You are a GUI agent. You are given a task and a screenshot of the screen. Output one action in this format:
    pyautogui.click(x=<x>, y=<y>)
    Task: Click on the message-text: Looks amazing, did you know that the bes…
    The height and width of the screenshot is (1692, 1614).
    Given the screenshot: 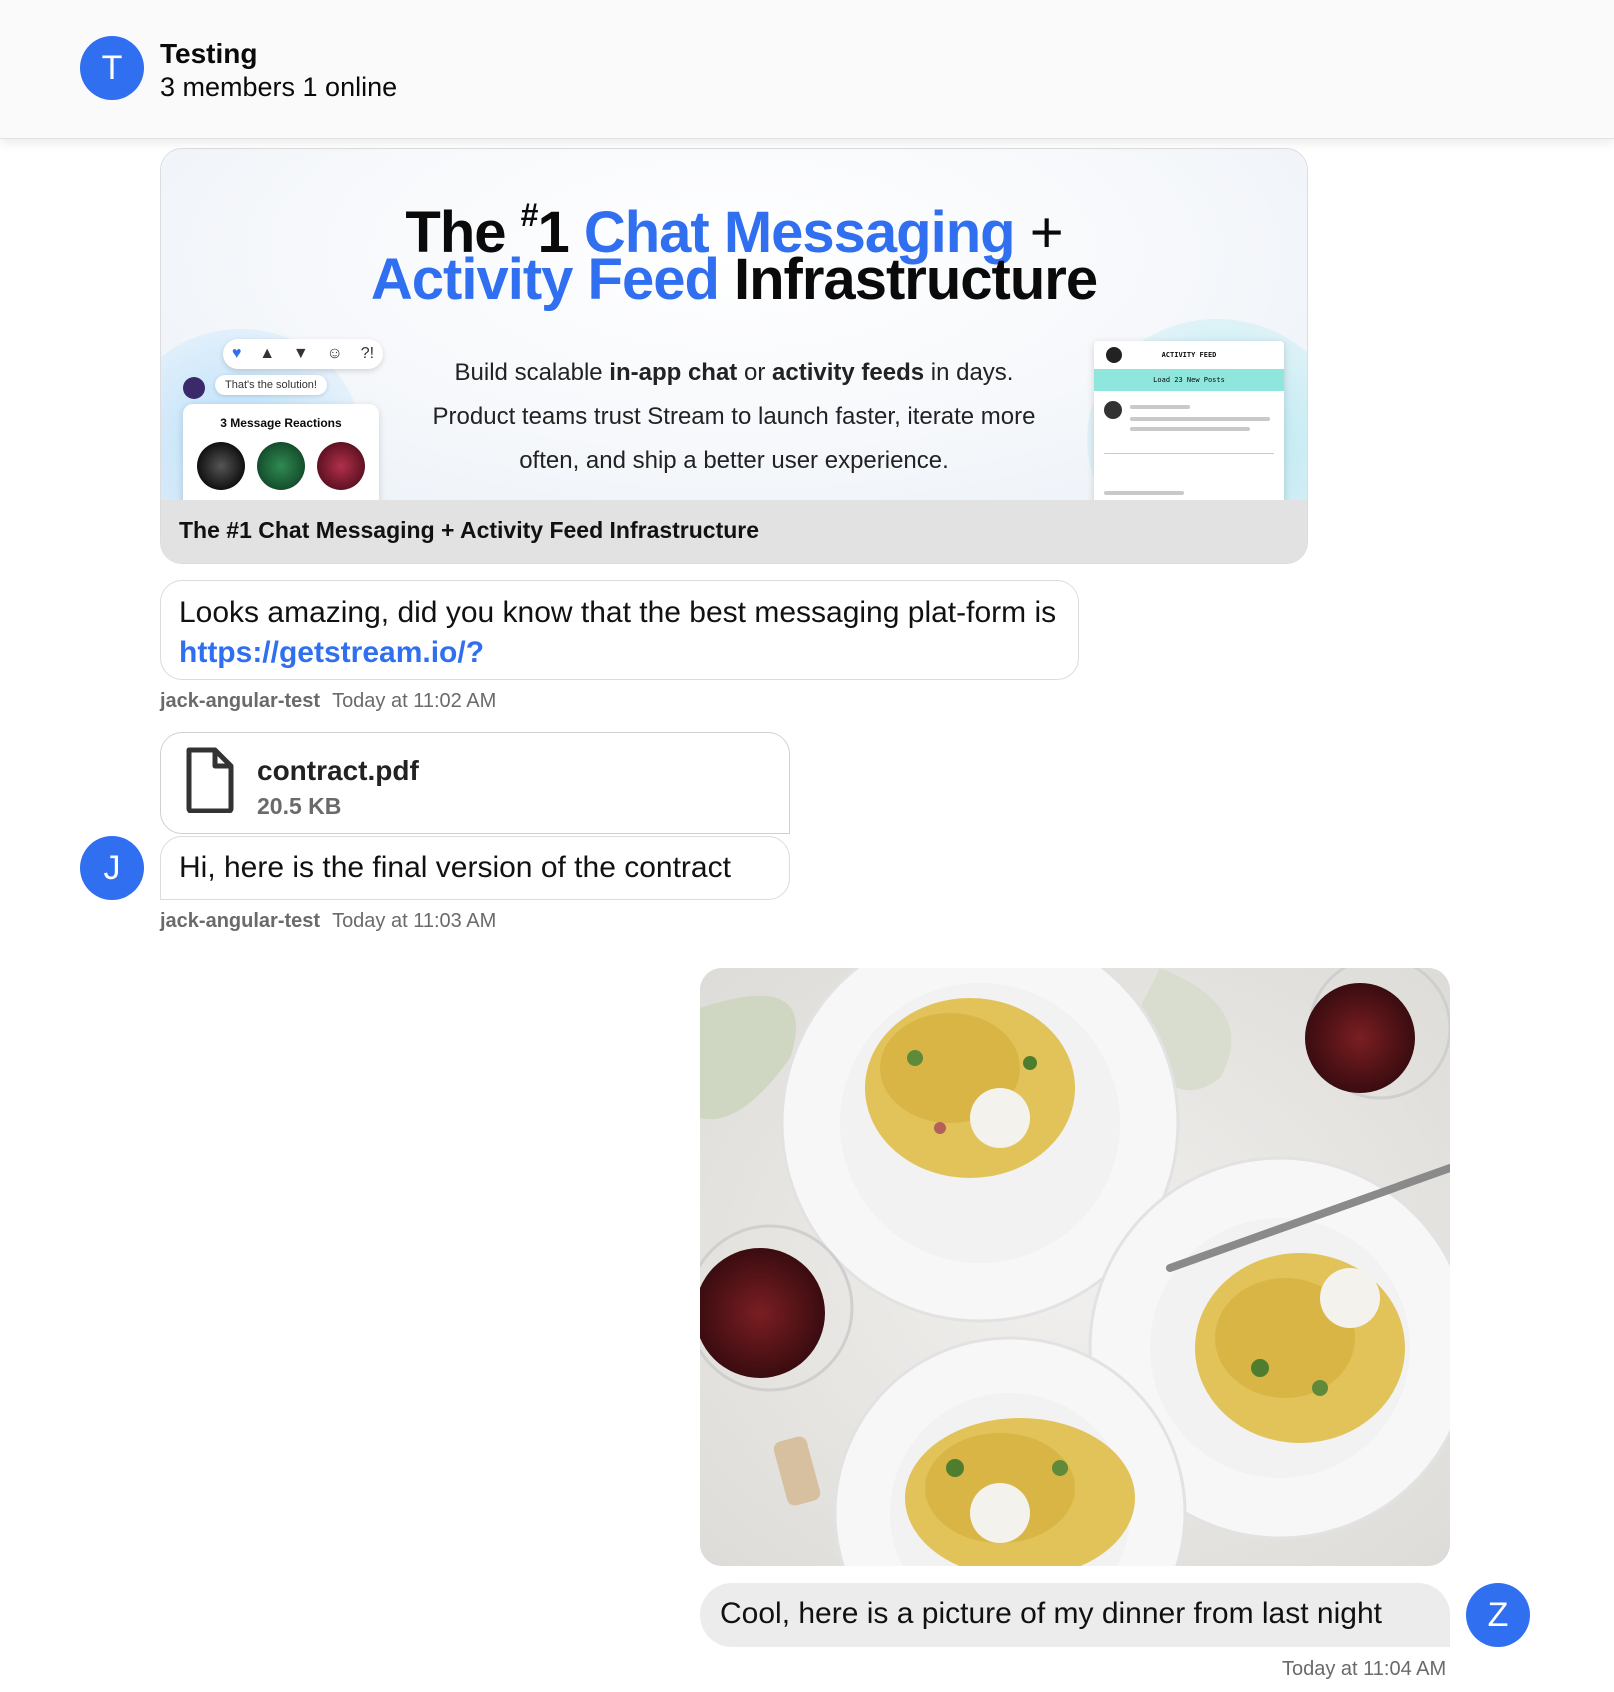 What is the action you would take?
    pyautogui.click(x=618, y=612)
    